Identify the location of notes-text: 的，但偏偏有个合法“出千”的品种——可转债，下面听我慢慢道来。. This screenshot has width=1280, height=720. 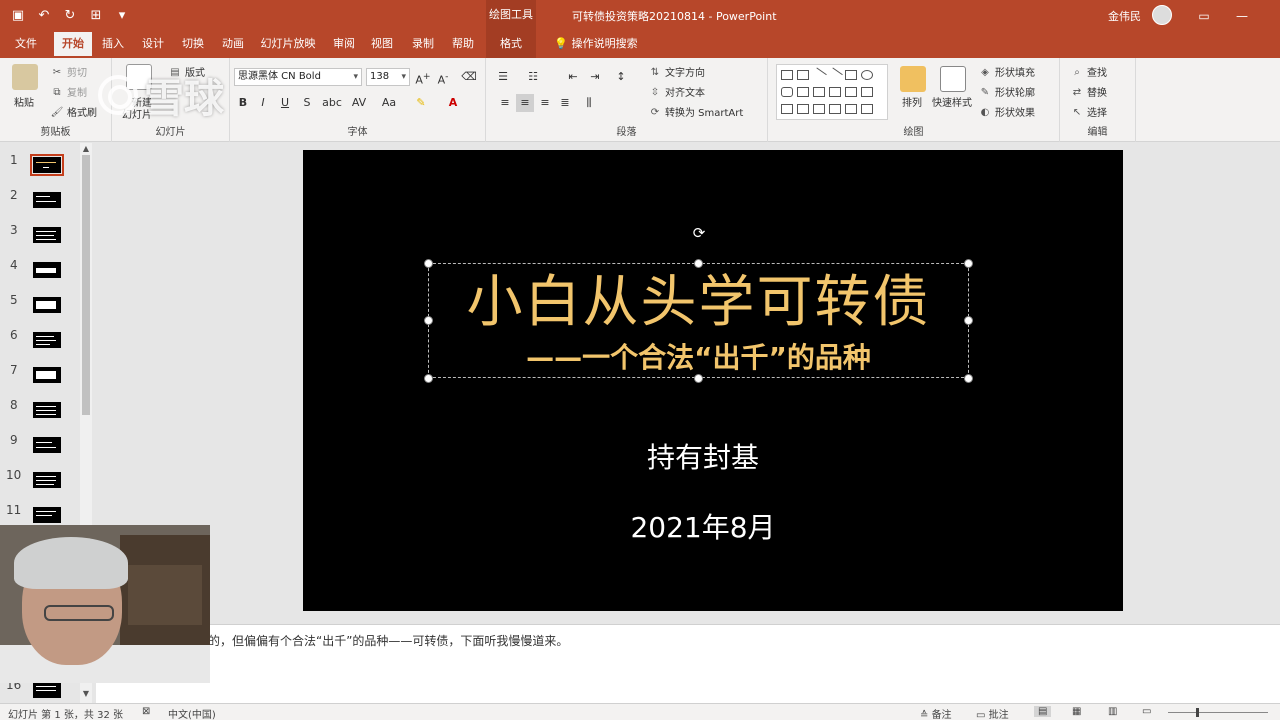
(388, 640).